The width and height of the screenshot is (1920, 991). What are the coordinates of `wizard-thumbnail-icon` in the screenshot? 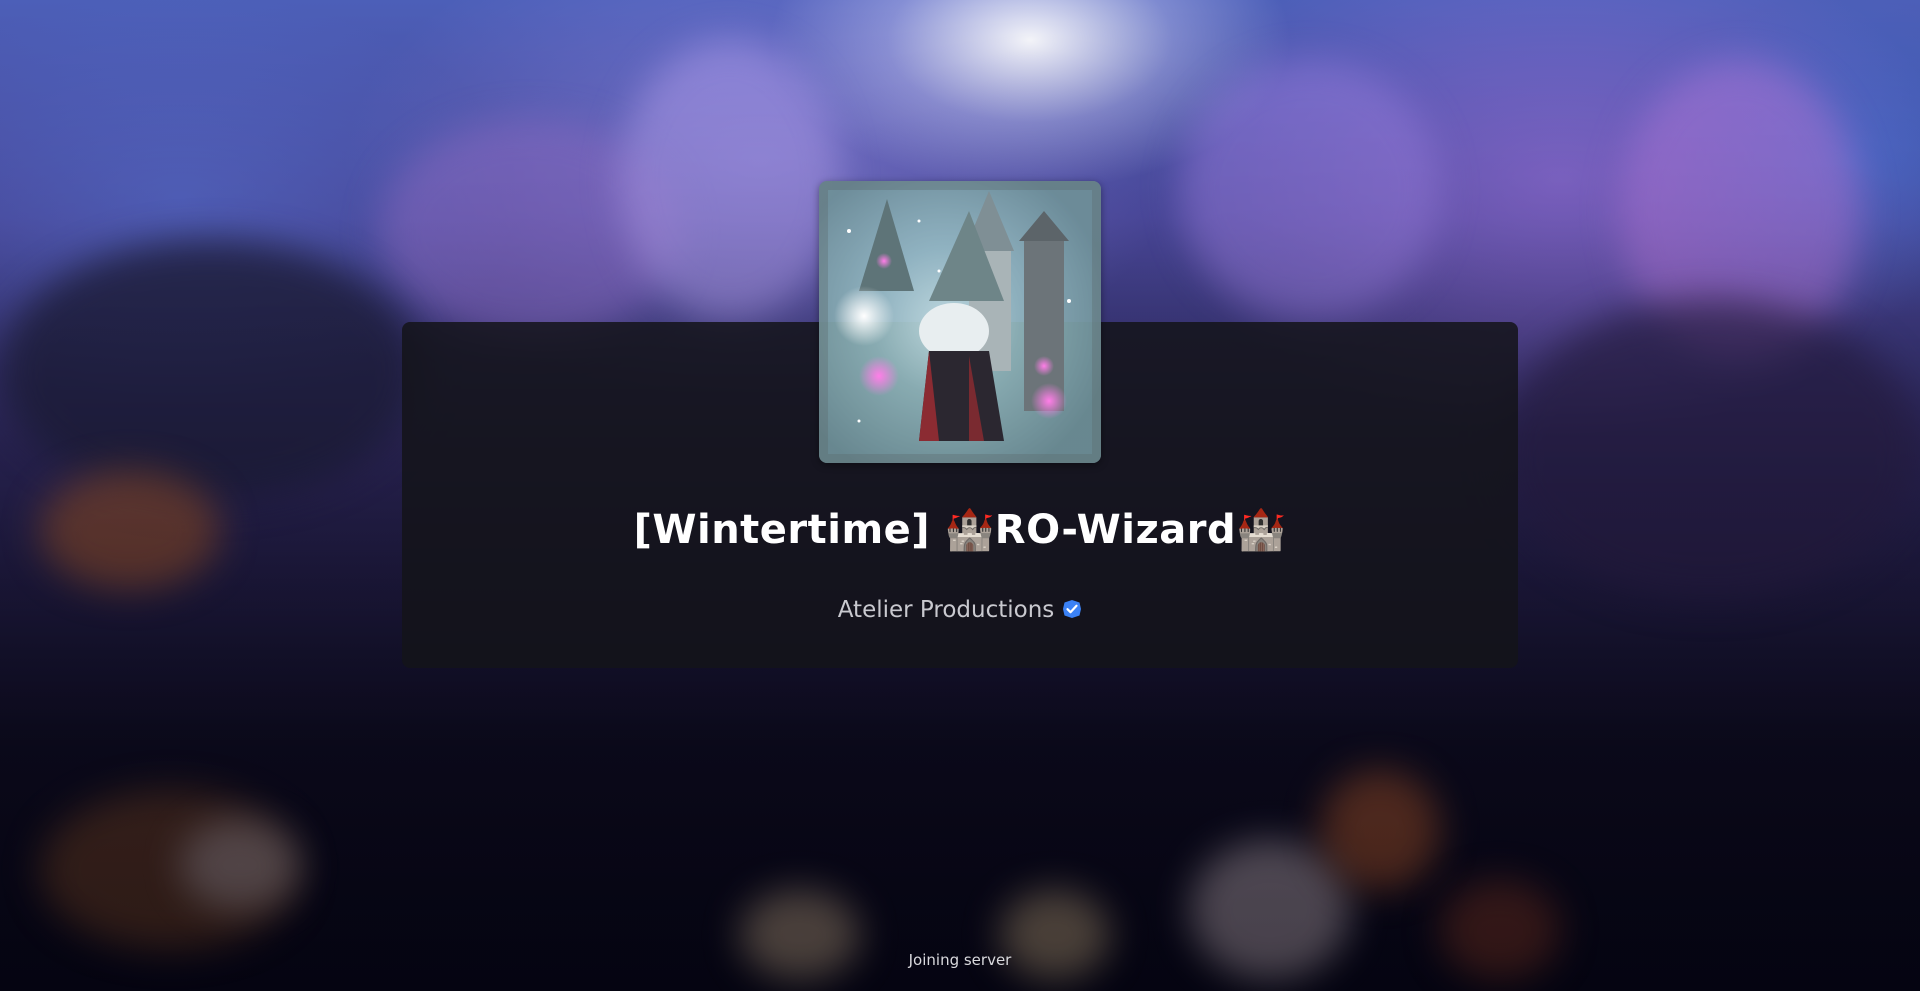 It's located at (960, 322).